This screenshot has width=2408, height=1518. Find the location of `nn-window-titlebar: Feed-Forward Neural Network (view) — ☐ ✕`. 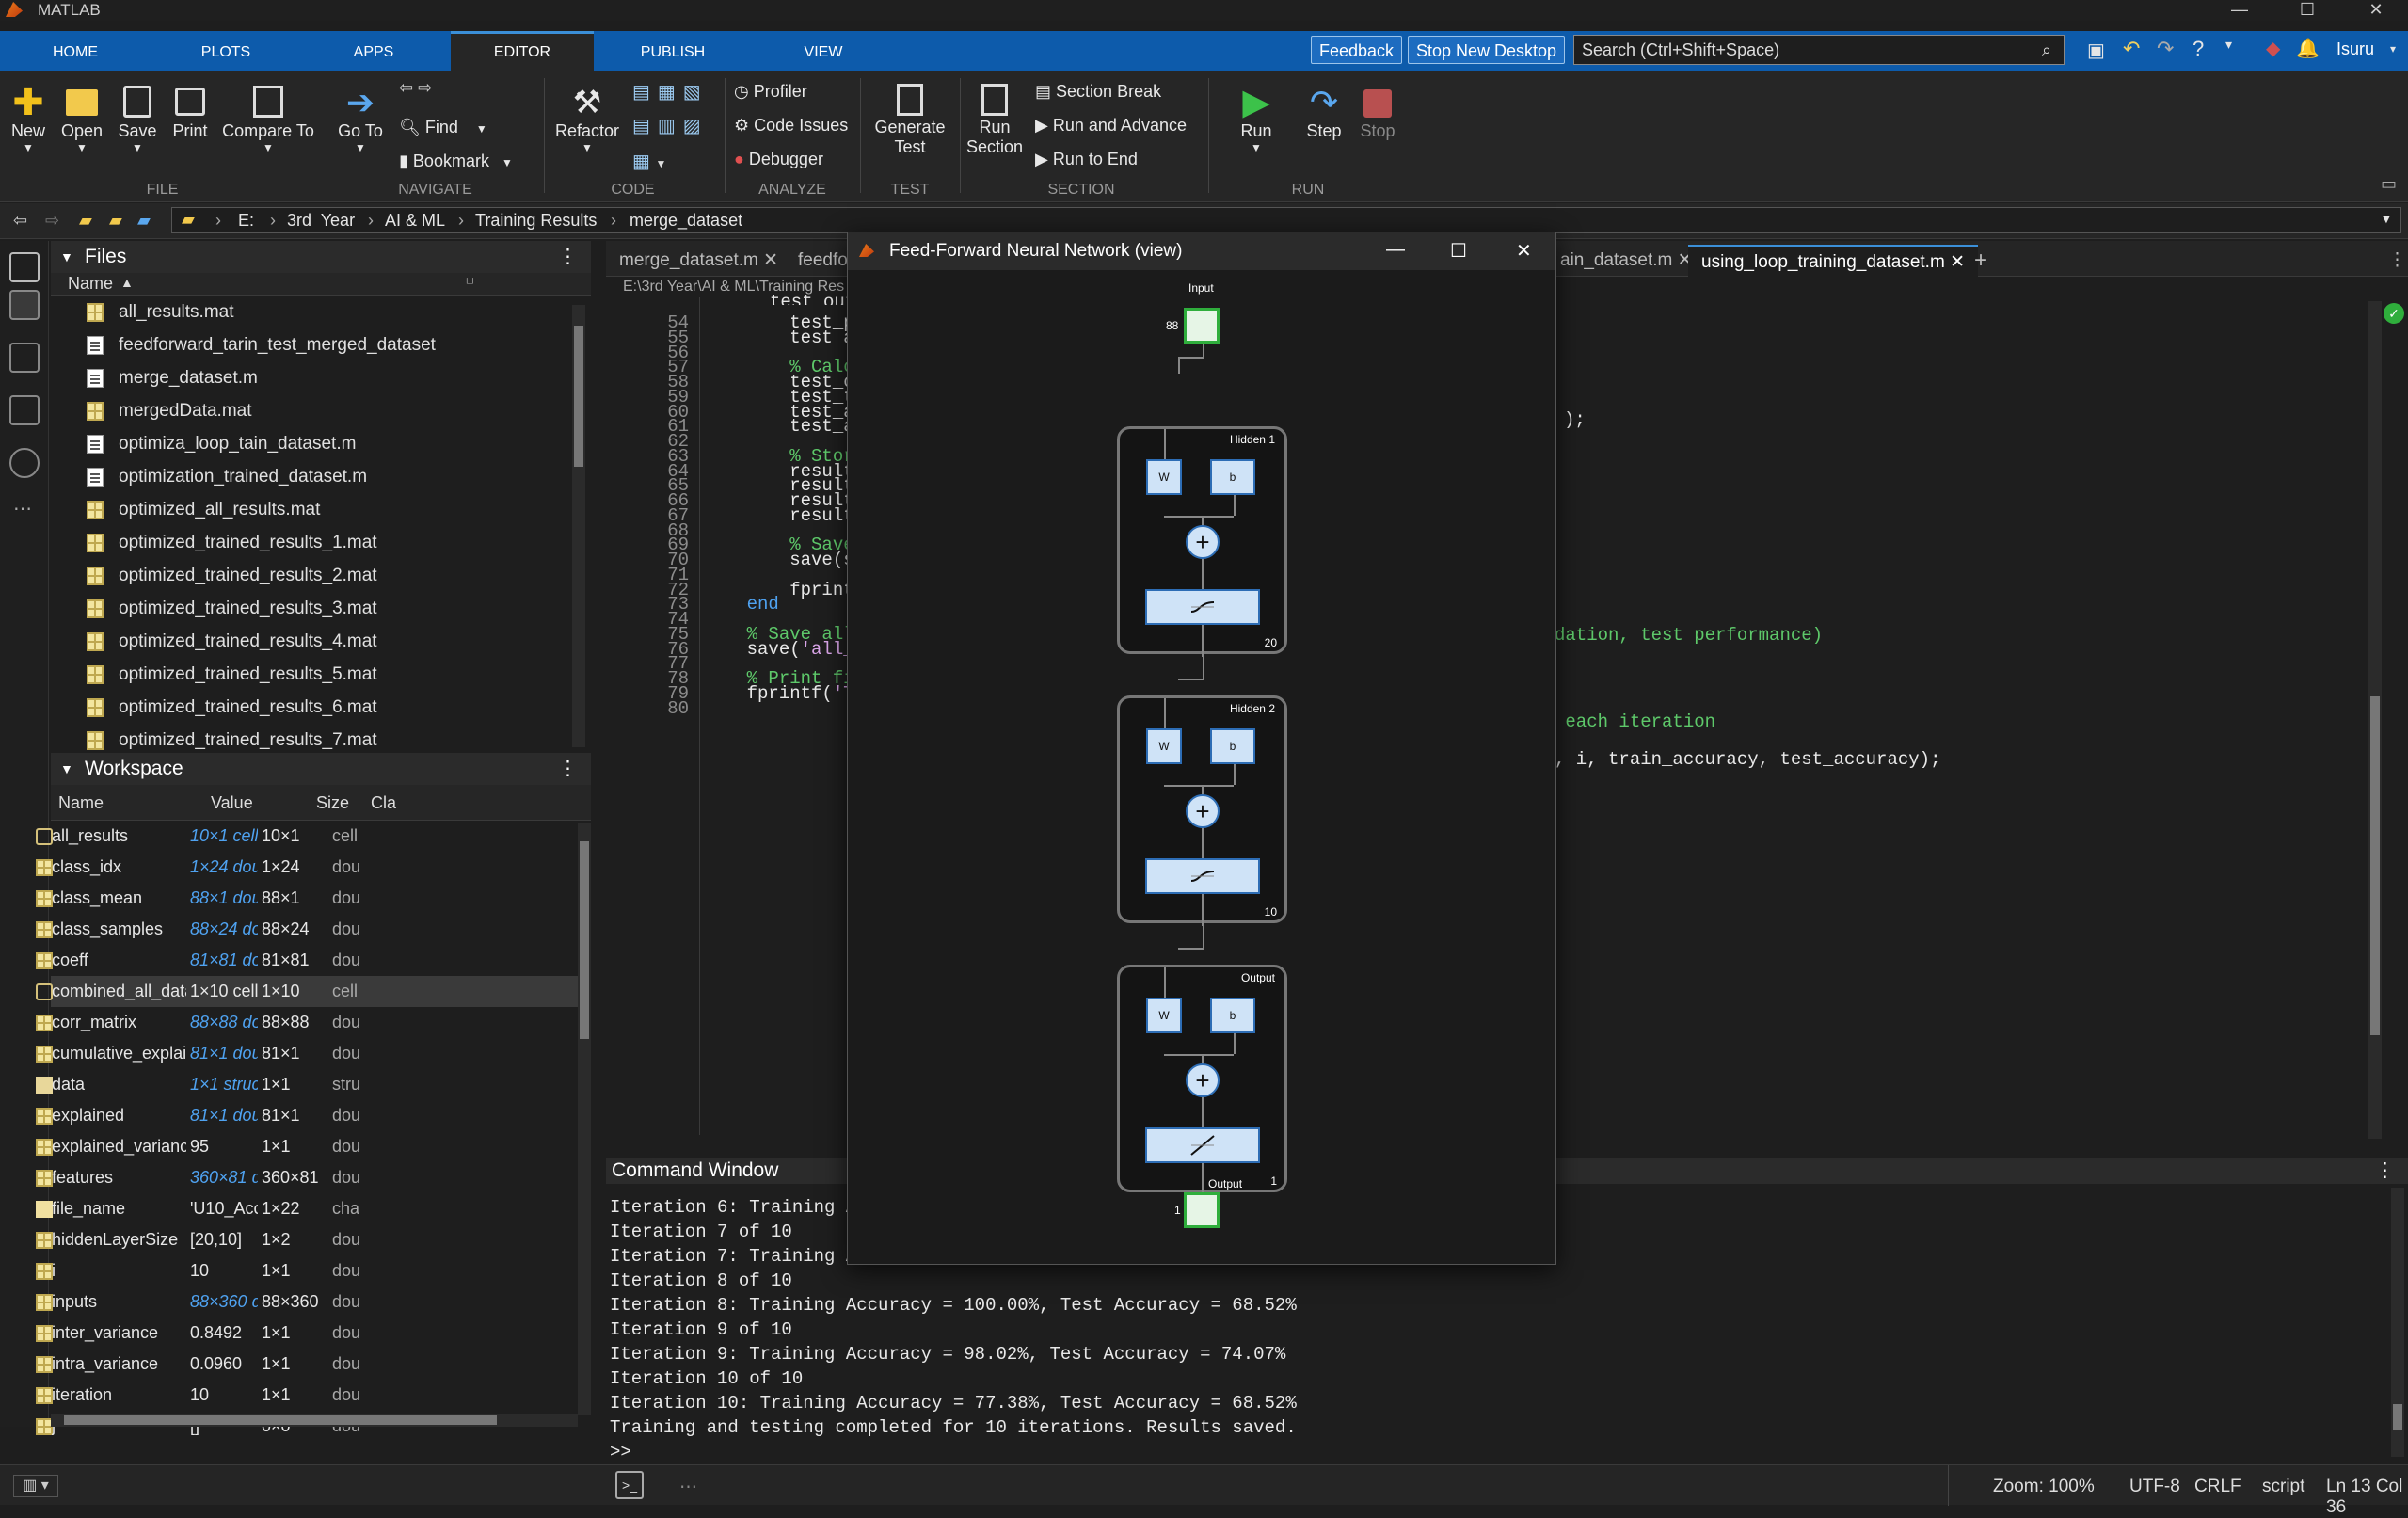

nn-window-titlebar: Feed-Forward Neural Network (view) — ☐ ✕ is located at coordinates (1201, 251).